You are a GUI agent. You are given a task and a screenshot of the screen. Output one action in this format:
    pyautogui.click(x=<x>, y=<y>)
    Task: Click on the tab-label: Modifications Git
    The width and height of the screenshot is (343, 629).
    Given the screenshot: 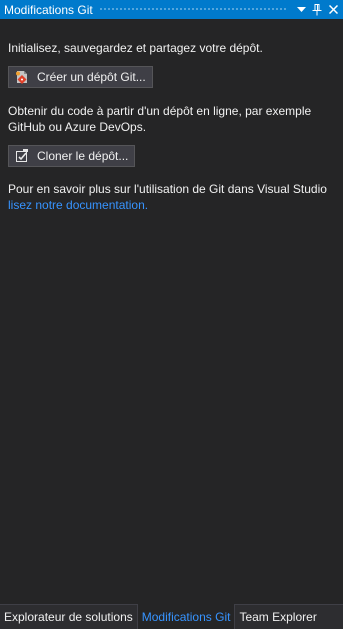 What is the action you would take?
    pyautogui.click(x=186, y=616)
    